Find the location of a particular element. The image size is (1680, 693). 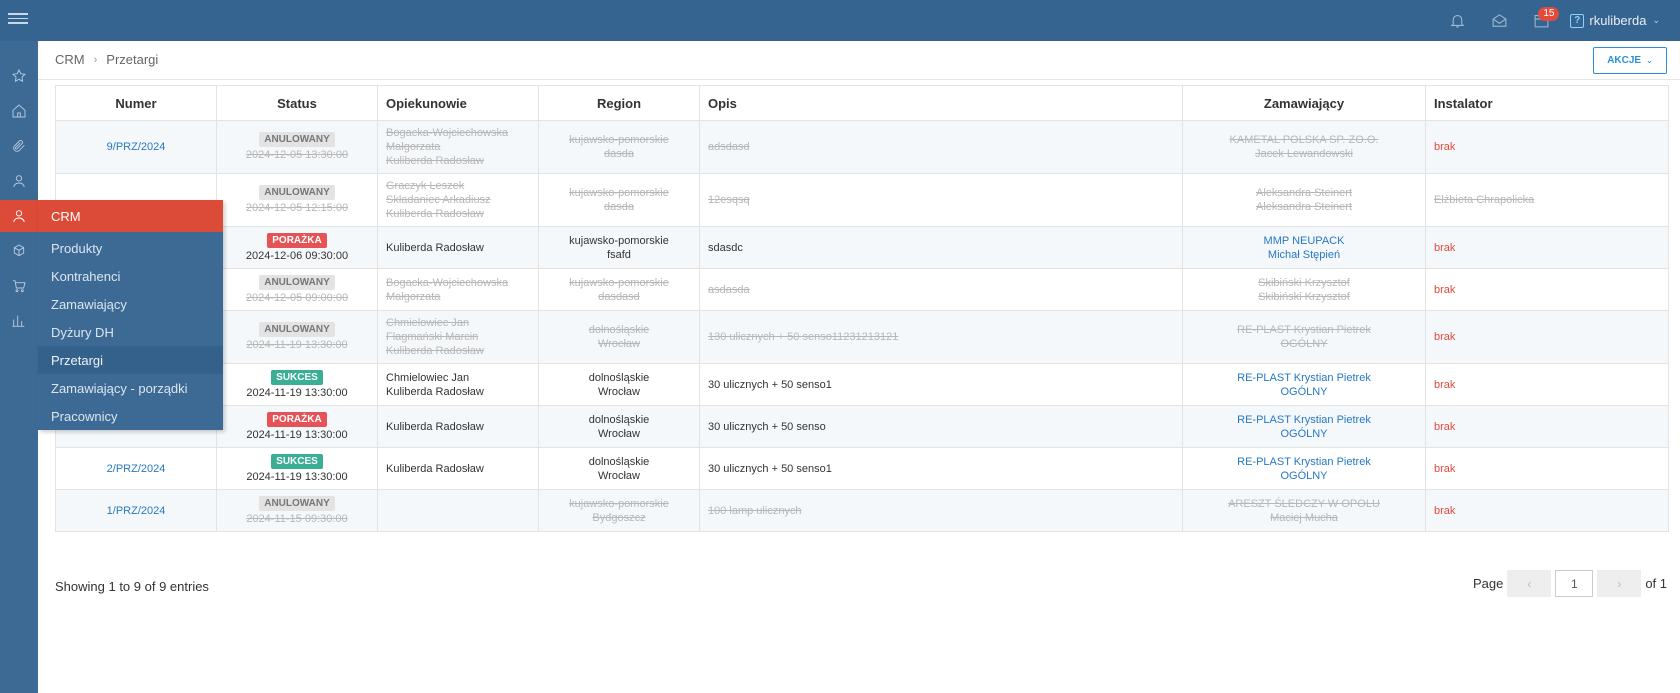

cell-region: kujawsko-pomorskie dasda is located at coordinates (619, 200).